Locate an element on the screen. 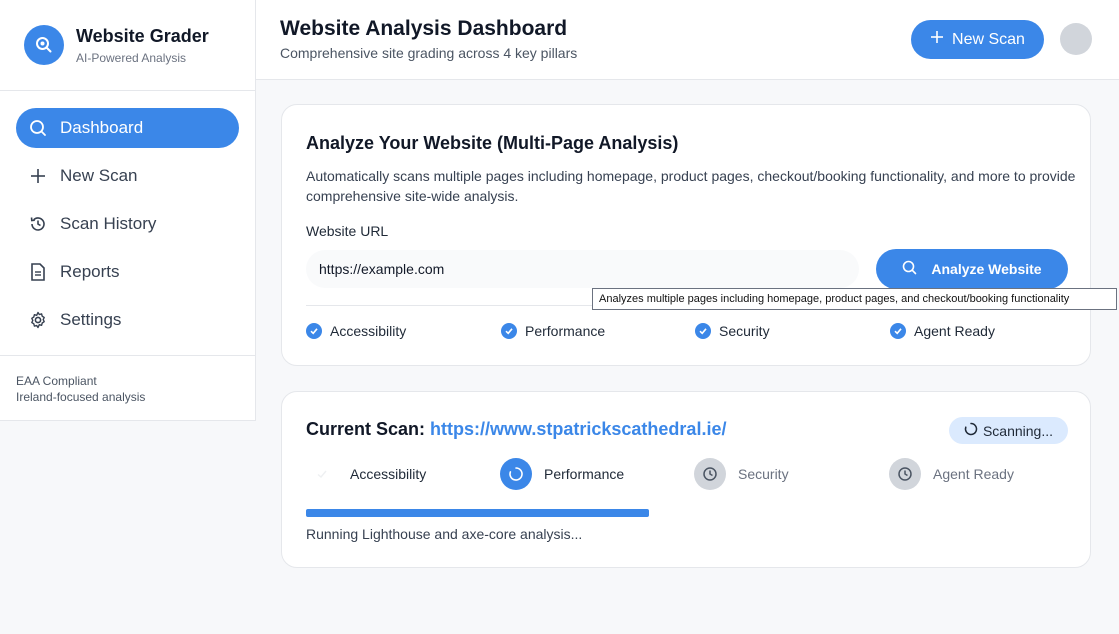 Image resolution: width=1119 pixels, height=634 pixels. step-performance: Performance is located at coordinates (562, 474).